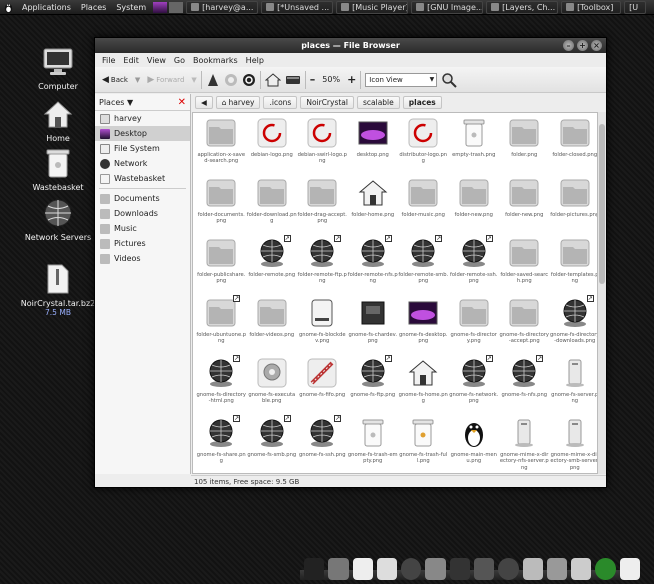 The height and width of the screenshot is (584, 654). What do you see at coordinates (221, 444) in the screenshot?
I see `file-item: ↗ gnome-fs-share.png` at bounding box center [221, 444].